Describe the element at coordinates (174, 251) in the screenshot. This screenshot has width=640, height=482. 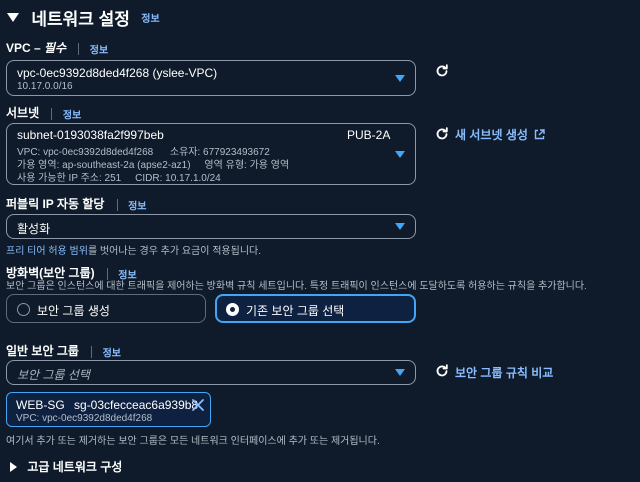
I see `public-ip-hint-text: 를 벗어나는 경우 추가 요금이 적용됩니다.` at that location.